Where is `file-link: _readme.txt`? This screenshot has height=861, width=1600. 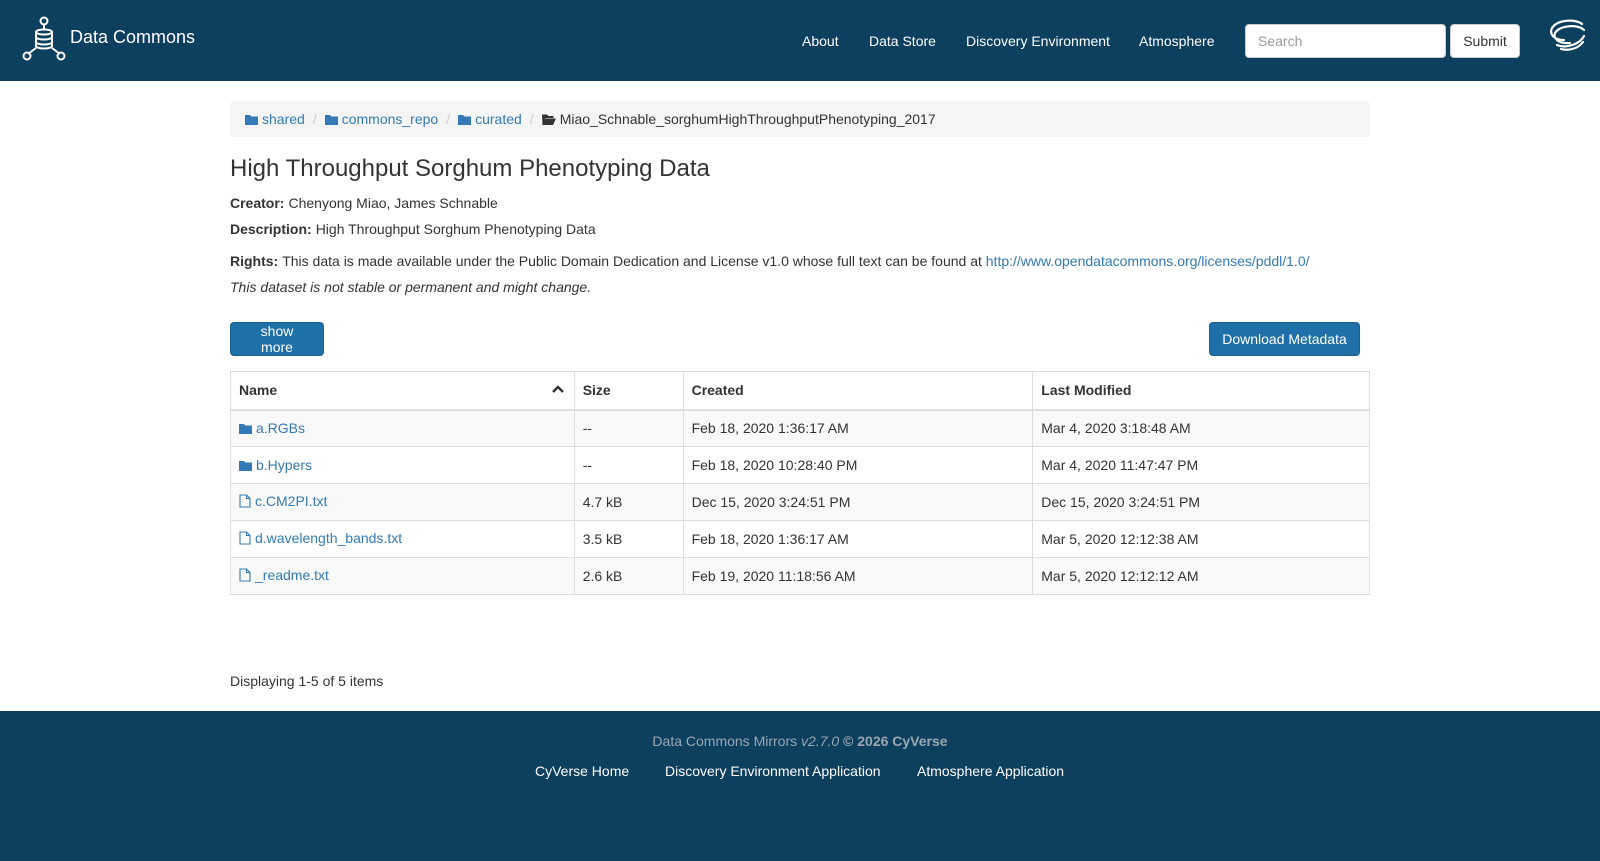 file-link: _readme.txt is located at coordinates (284, 575).